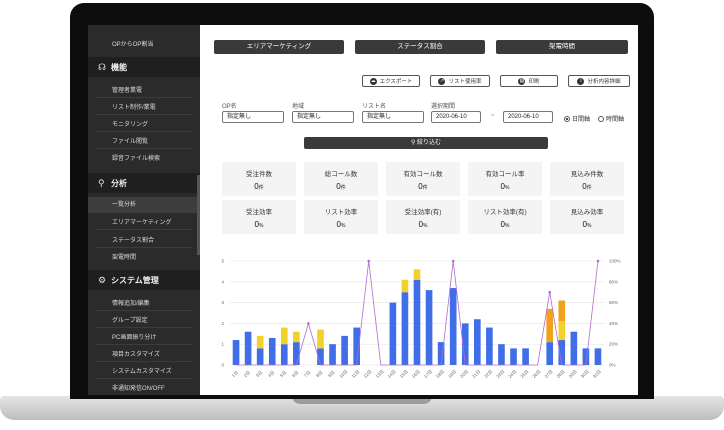 The image size is (724, 430). I want to click on x-tick-label: 31日, so click(597, 374).